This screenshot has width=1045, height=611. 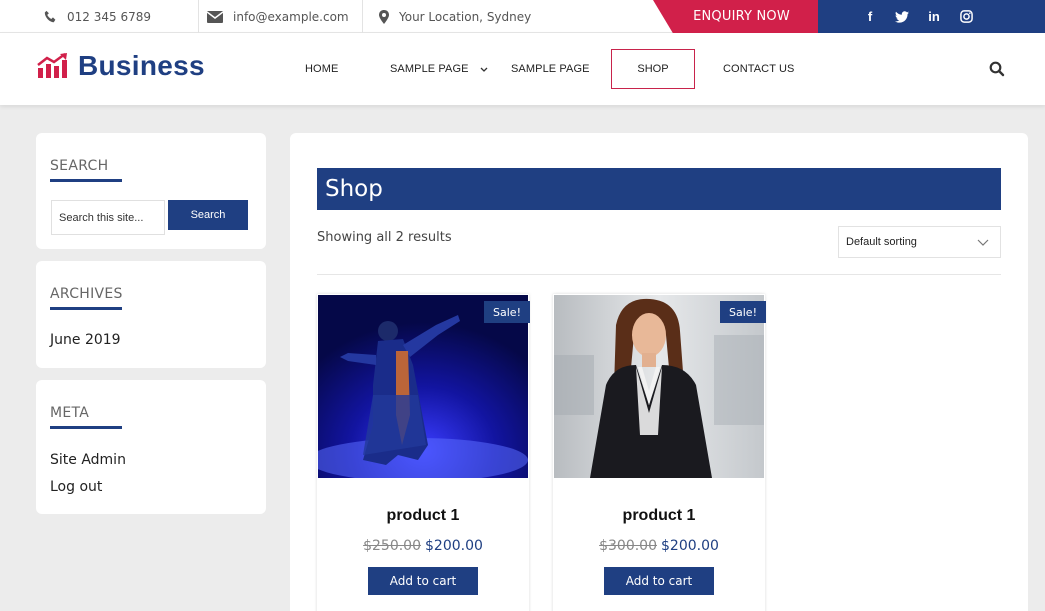 I want to click on meta-link-log-out: Log out, so click(x=76, y=487).